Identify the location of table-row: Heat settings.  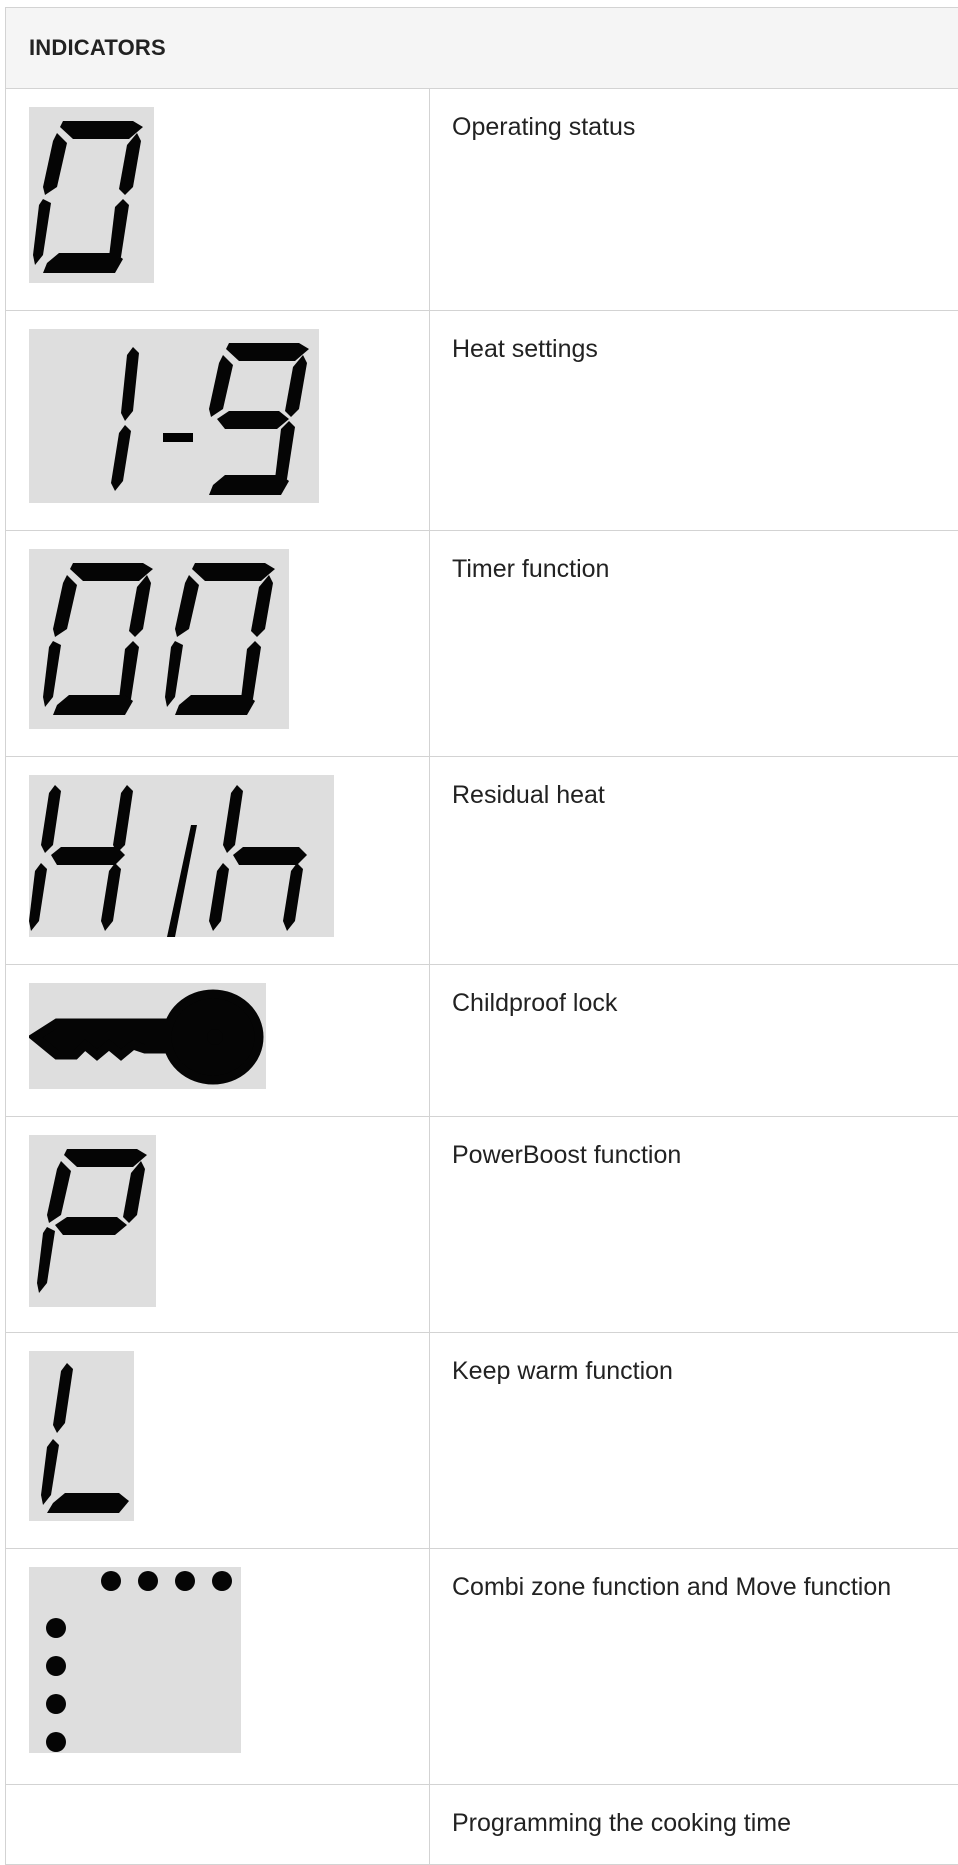
(482, 421).